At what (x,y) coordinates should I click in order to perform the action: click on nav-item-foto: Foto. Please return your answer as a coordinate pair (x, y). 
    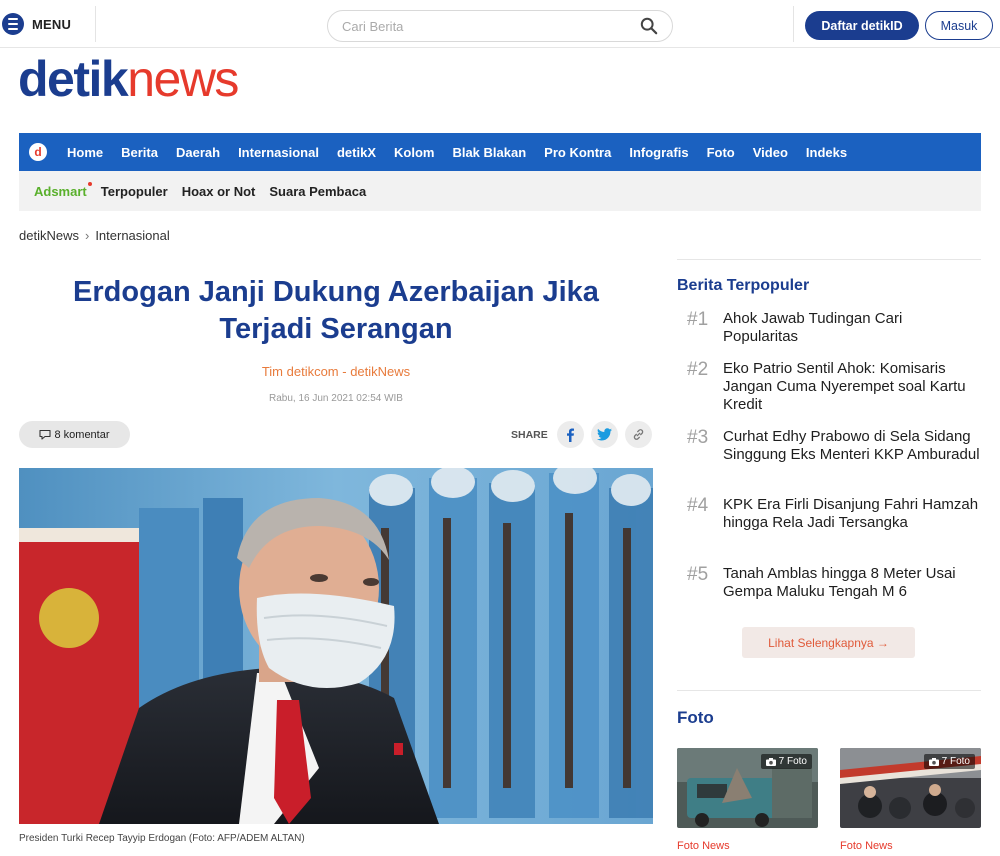
    Looking at the image, I should click on (721, 152).